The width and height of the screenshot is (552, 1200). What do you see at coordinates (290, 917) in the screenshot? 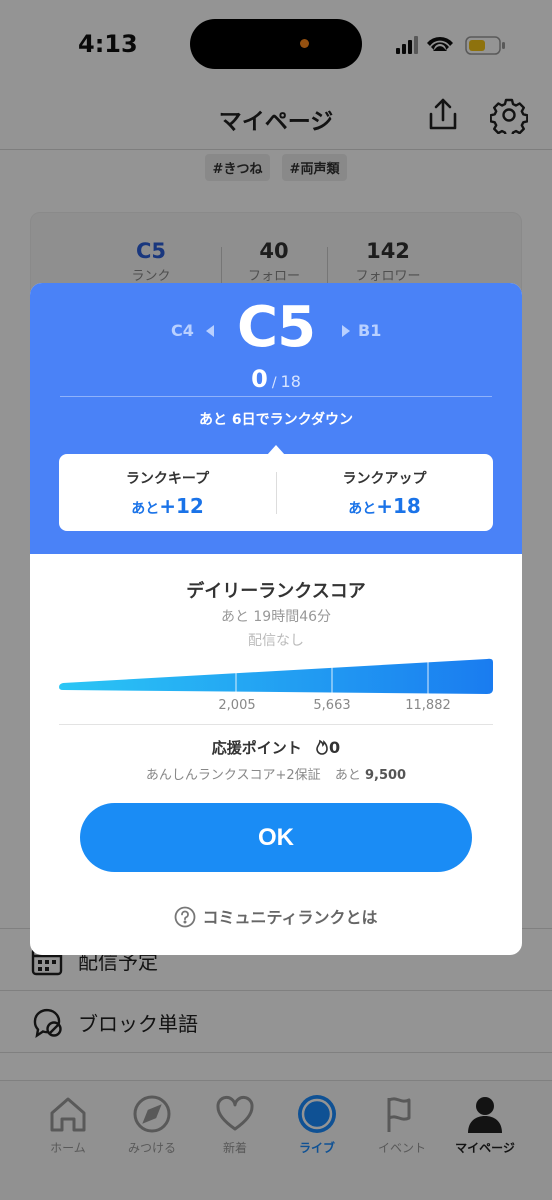
I see `help-link-label: コミュニティランクとは` at bounding box center [290, 917].